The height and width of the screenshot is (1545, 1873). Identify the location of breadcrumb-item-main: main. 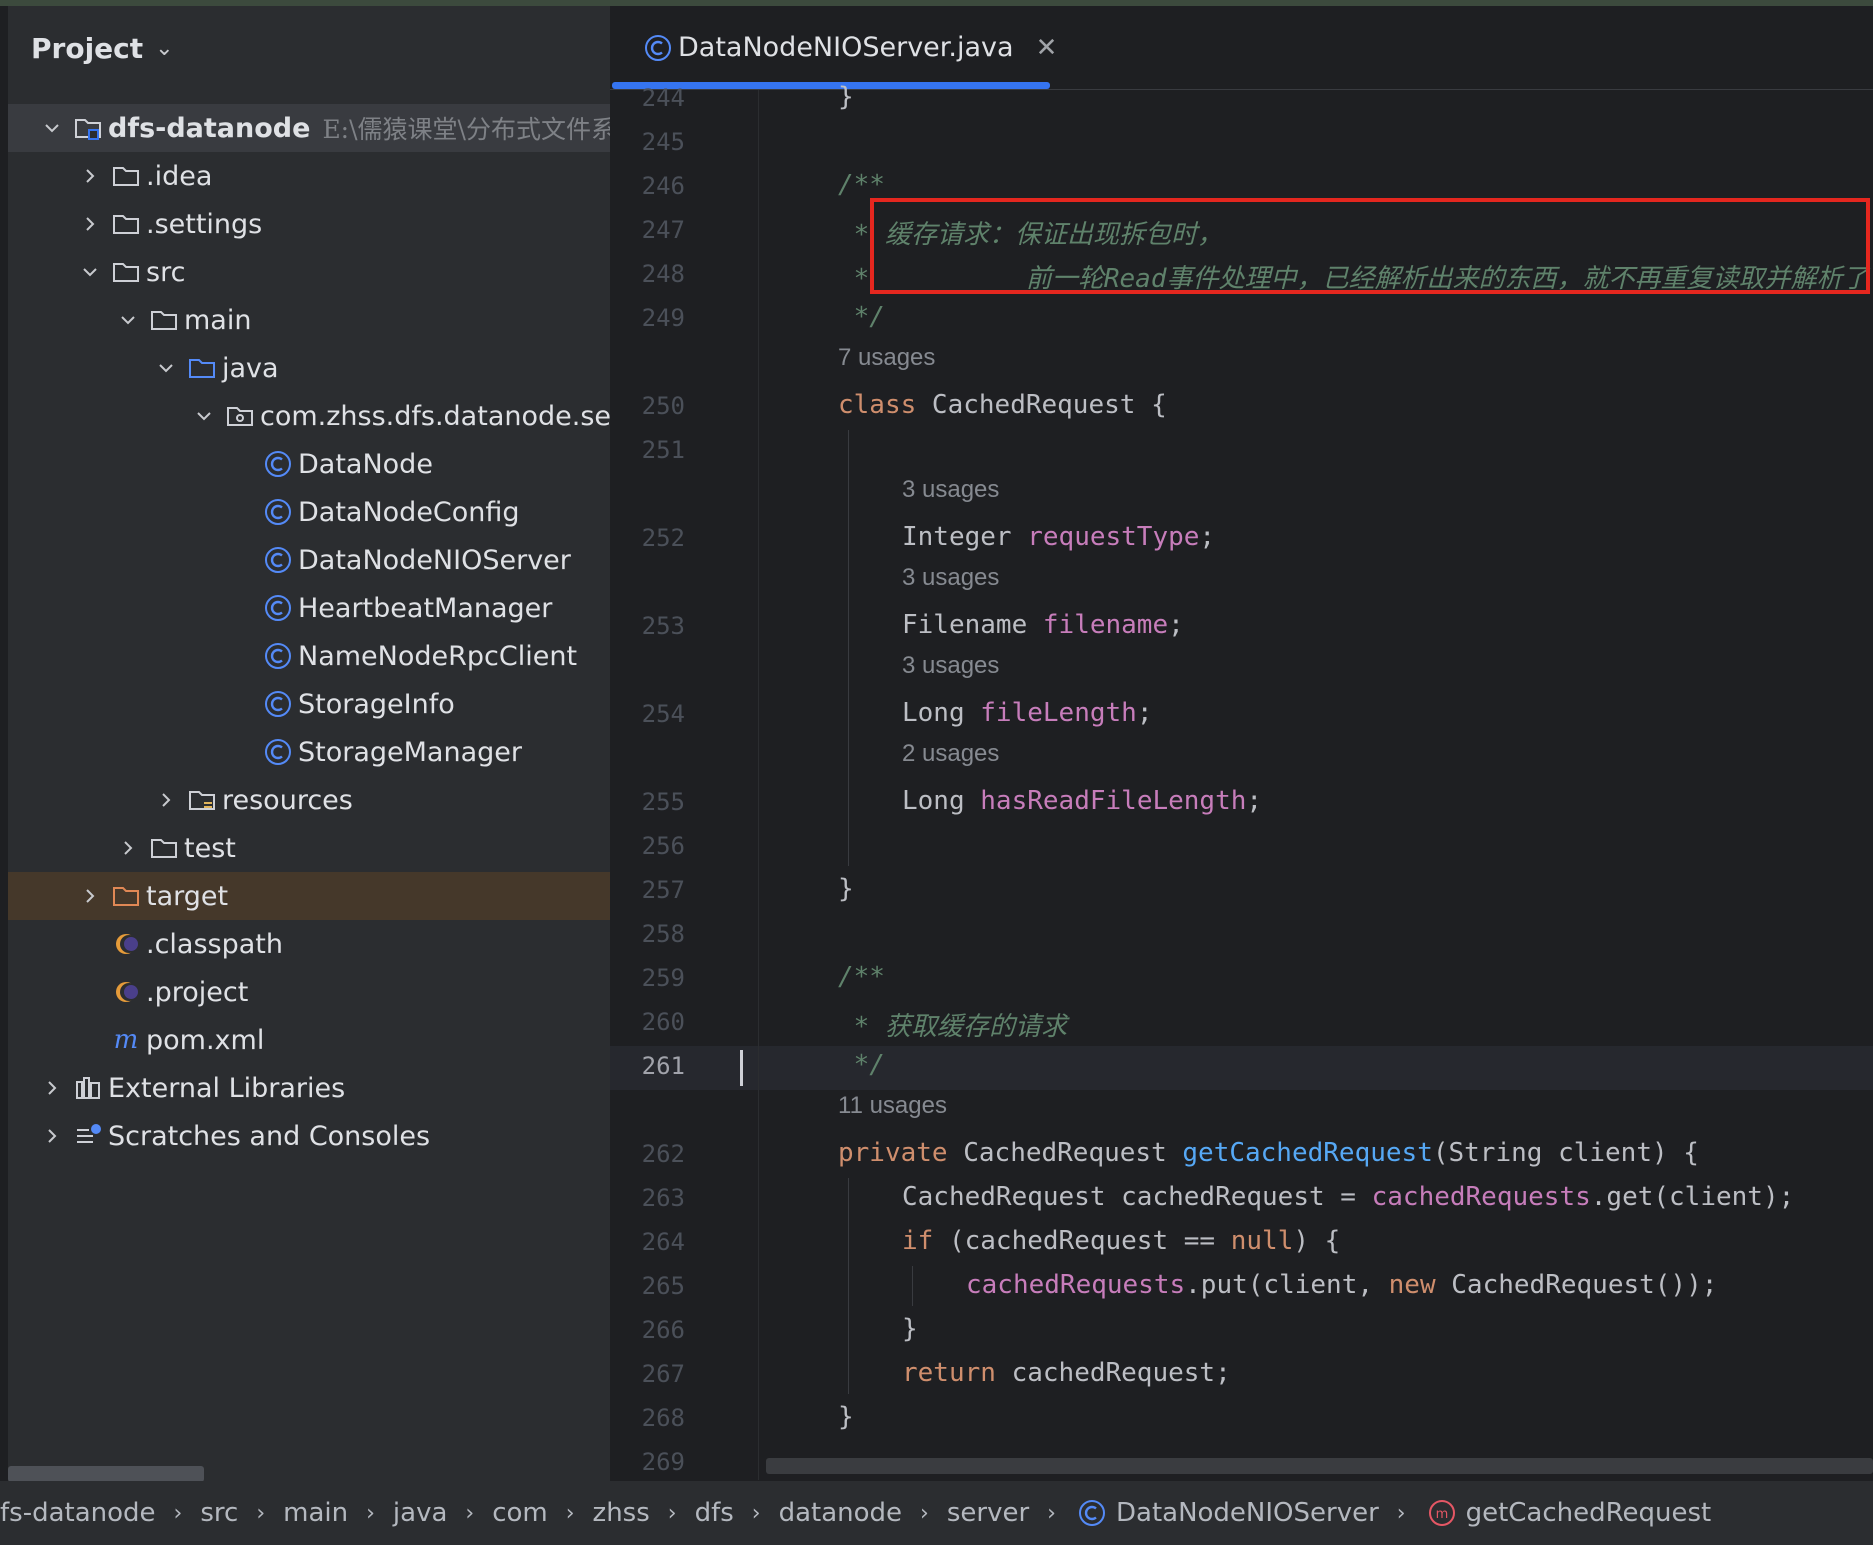
(315, 1513).